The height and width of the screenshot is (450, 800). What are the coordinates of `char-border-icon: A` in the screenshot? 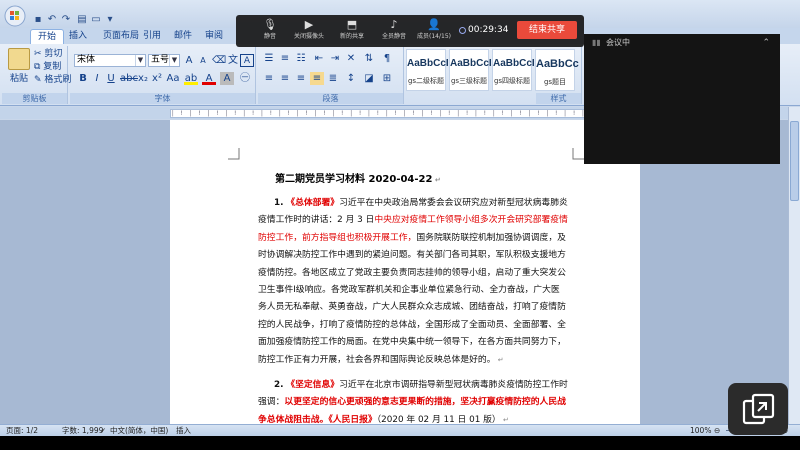 It's located at (247, 60).